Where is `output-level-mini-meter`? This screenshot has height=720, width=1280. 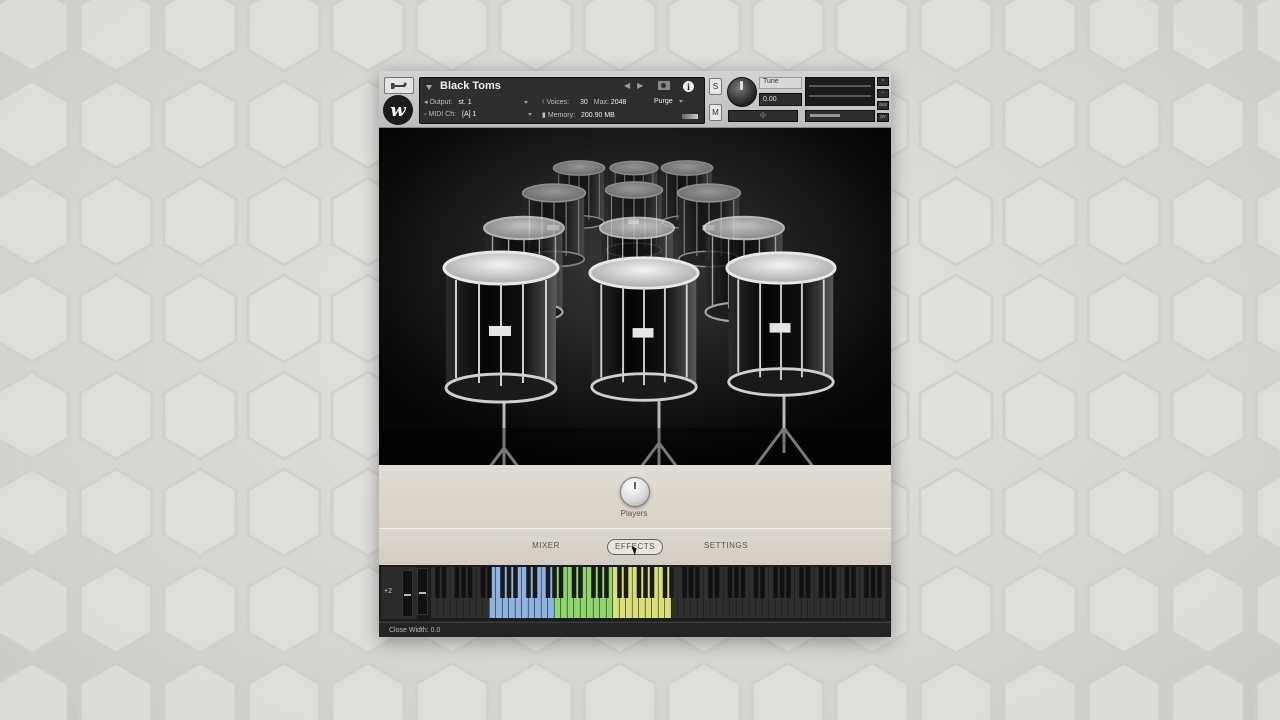 output-level-mini-meter is located at coordinates (690, 116).